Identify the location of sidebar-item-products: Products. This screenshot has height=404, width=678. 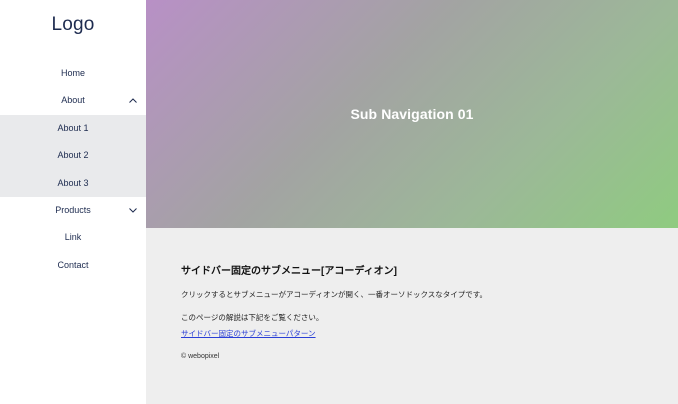
(73, 210).